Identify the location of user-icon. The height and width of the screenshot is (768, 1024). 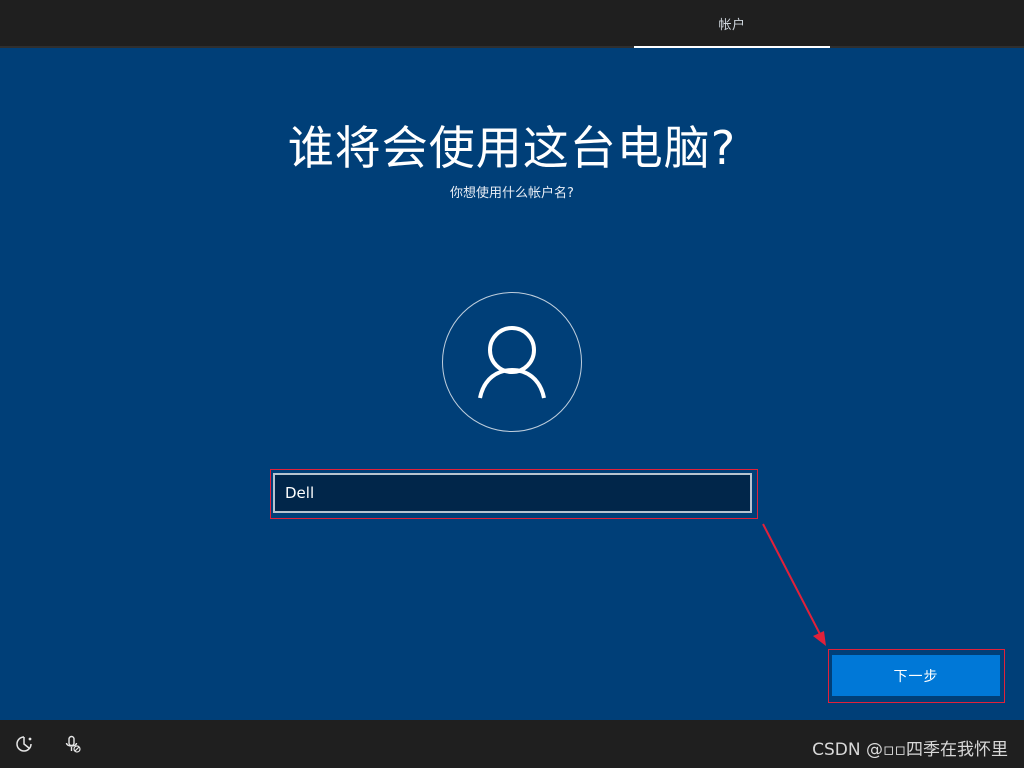
(512, 362).